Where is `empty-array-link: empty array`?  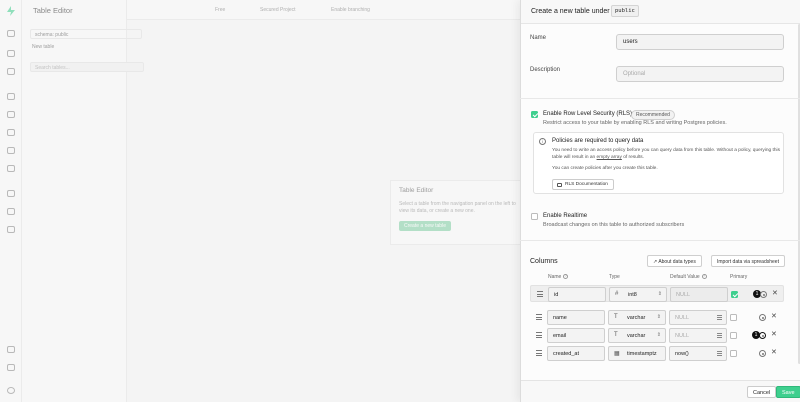
empty-array-link: empty array is located at coordinates (609, 157).